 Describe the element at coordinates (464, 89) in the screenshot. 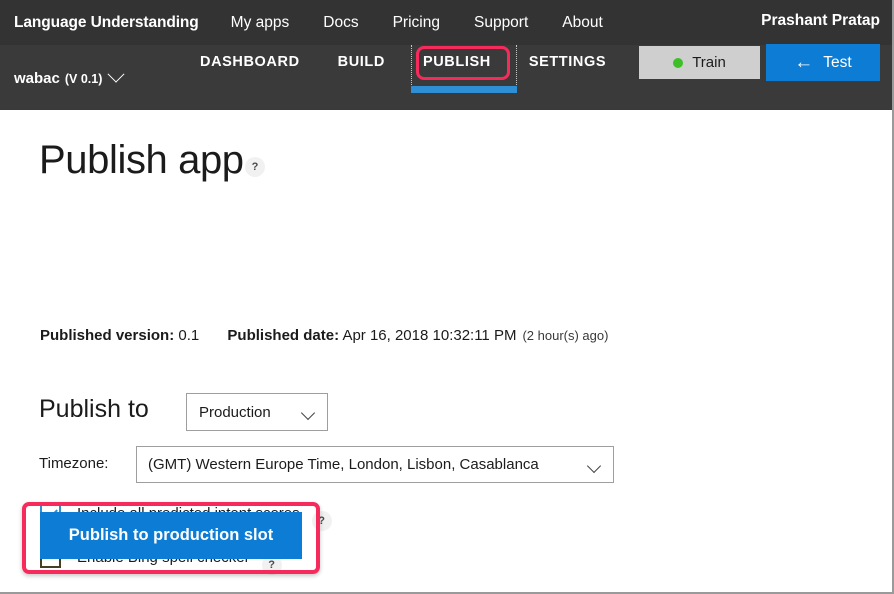

I see `active-tab-underline` at that location.